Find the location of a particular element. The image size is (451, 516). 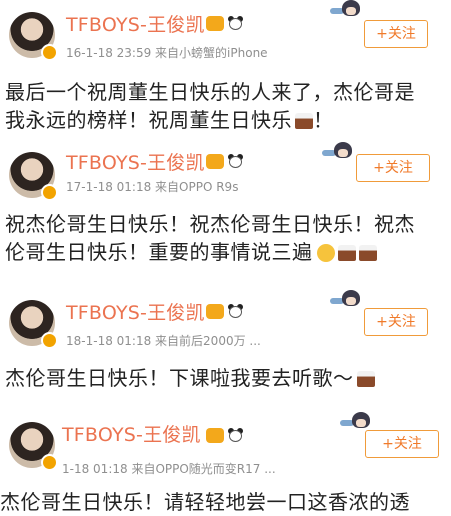

post-text-line: 伦哥生日快乐！重要的事情说三遍 is located at coordinates (226, 252).